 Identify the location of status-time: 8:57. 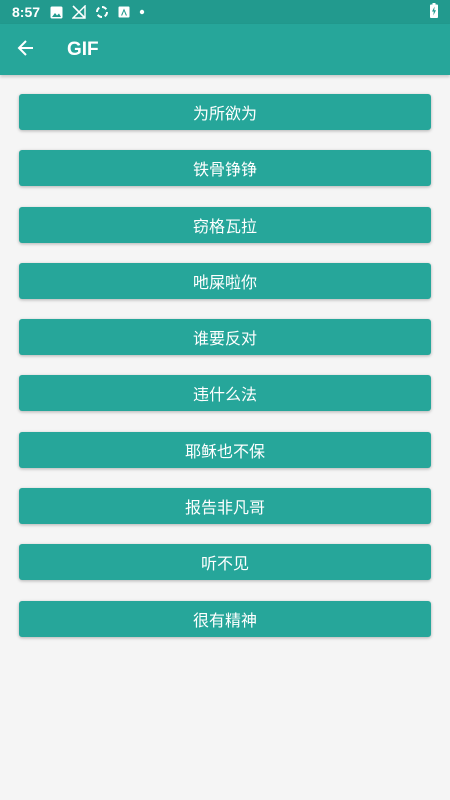
(26, 12).